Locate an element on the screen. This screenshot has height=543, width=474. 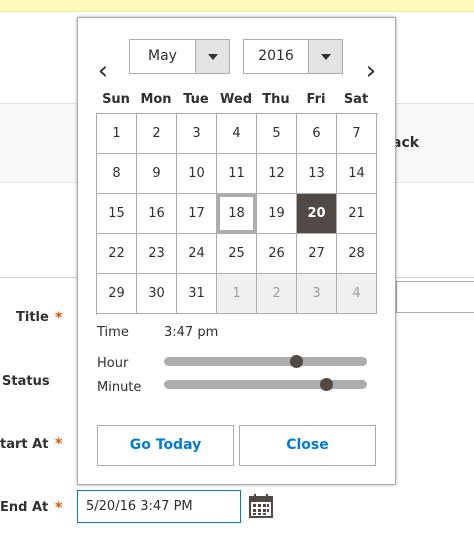
year-select: 2016 is located at coordinates (293, 56).